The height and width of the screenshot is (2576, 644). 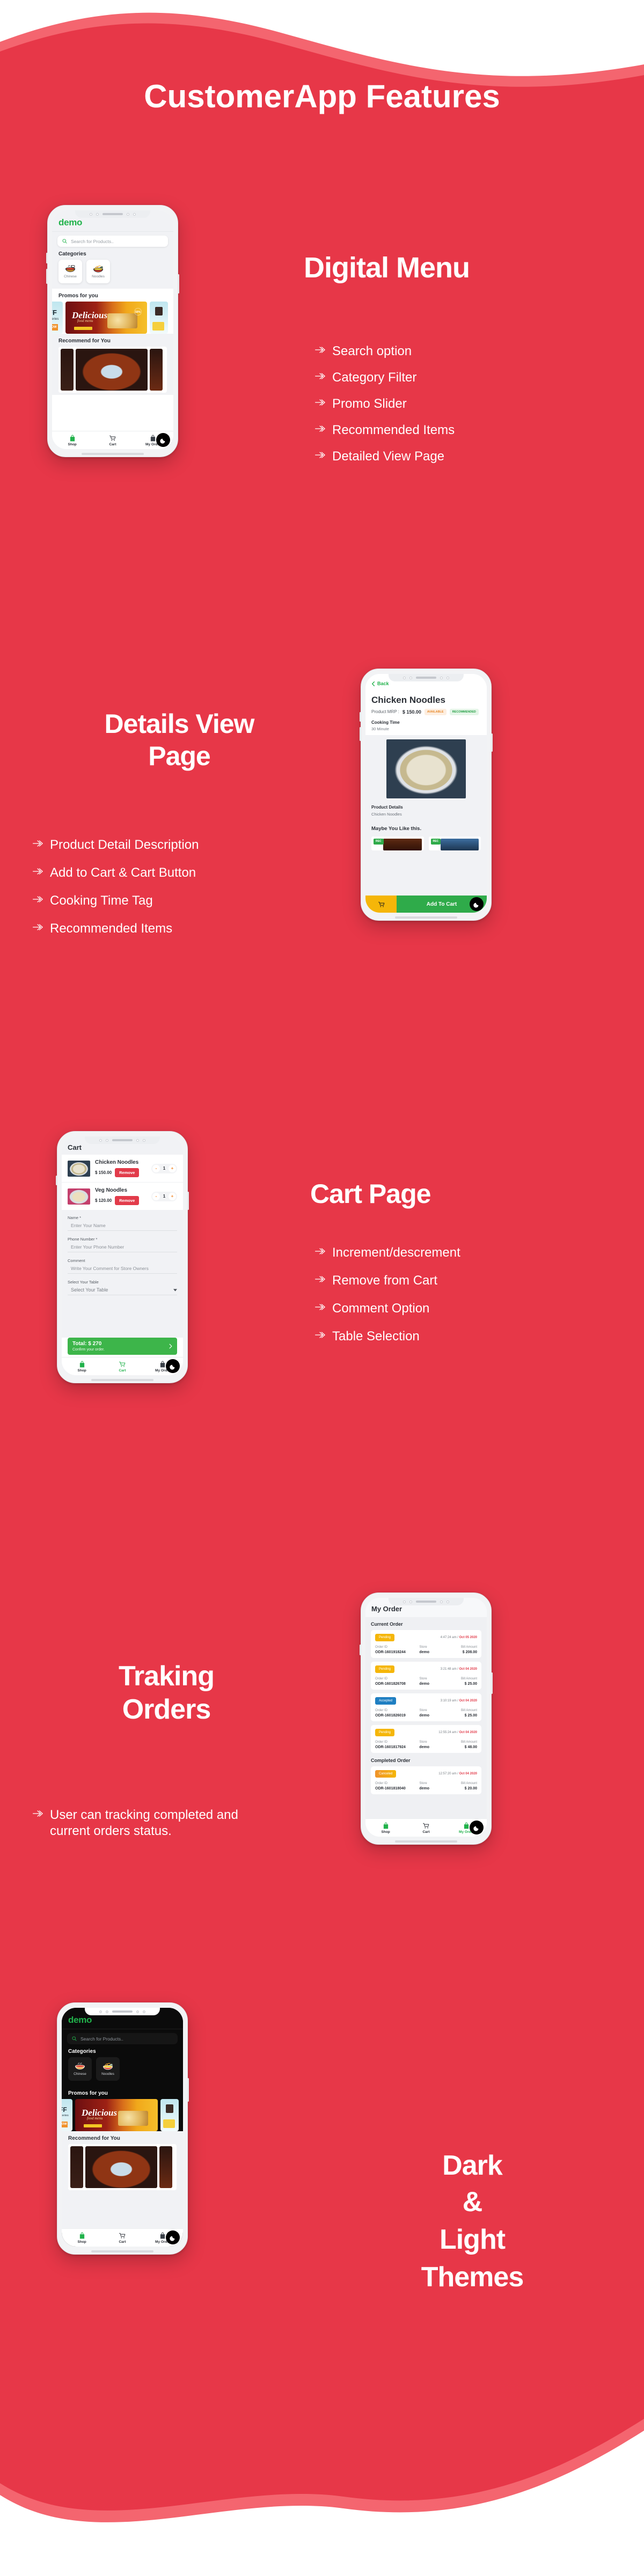 I want to click on search-placeholder-text: Search for Products.., so click(x=92, y=241).